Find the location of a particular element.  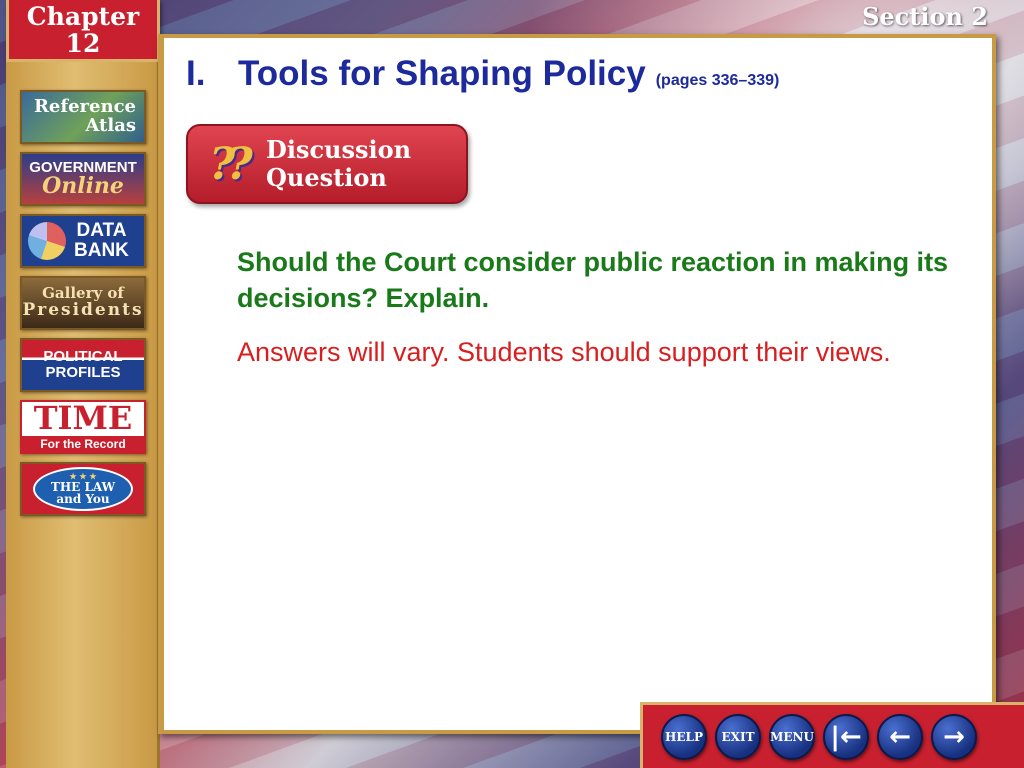

pie-chart-icon is located at coordinates (47, 241).